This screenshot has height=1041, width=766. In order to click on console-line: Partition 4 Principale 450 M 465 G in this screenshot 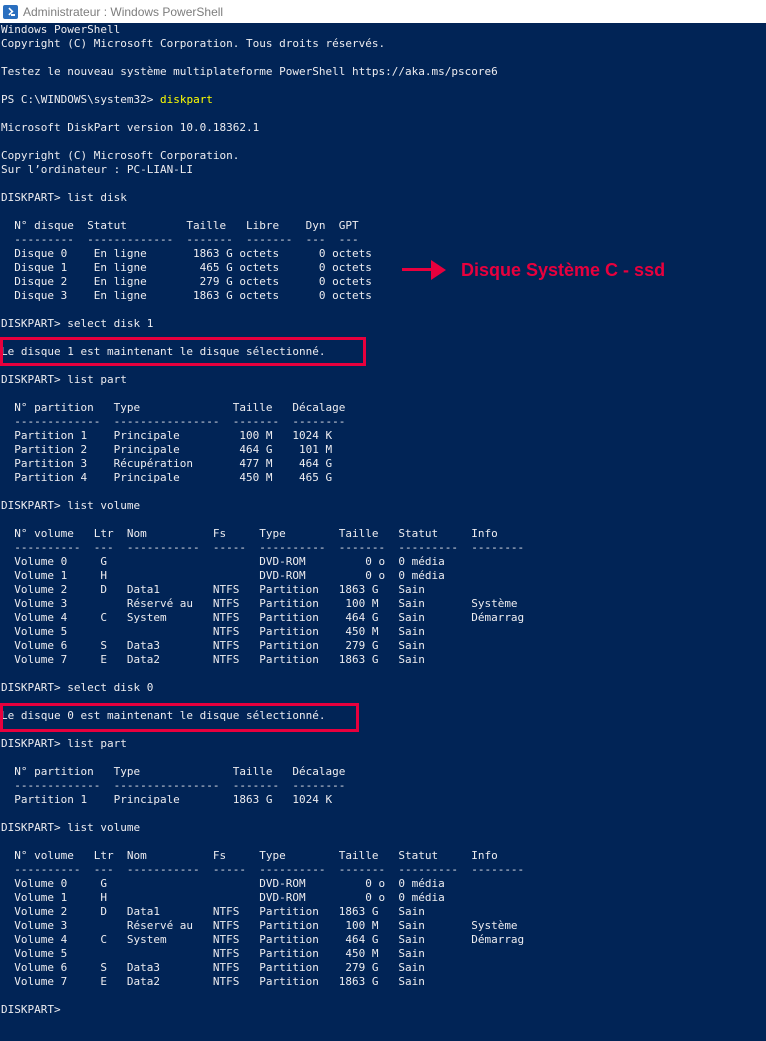, I will do `click(382, 478)`.